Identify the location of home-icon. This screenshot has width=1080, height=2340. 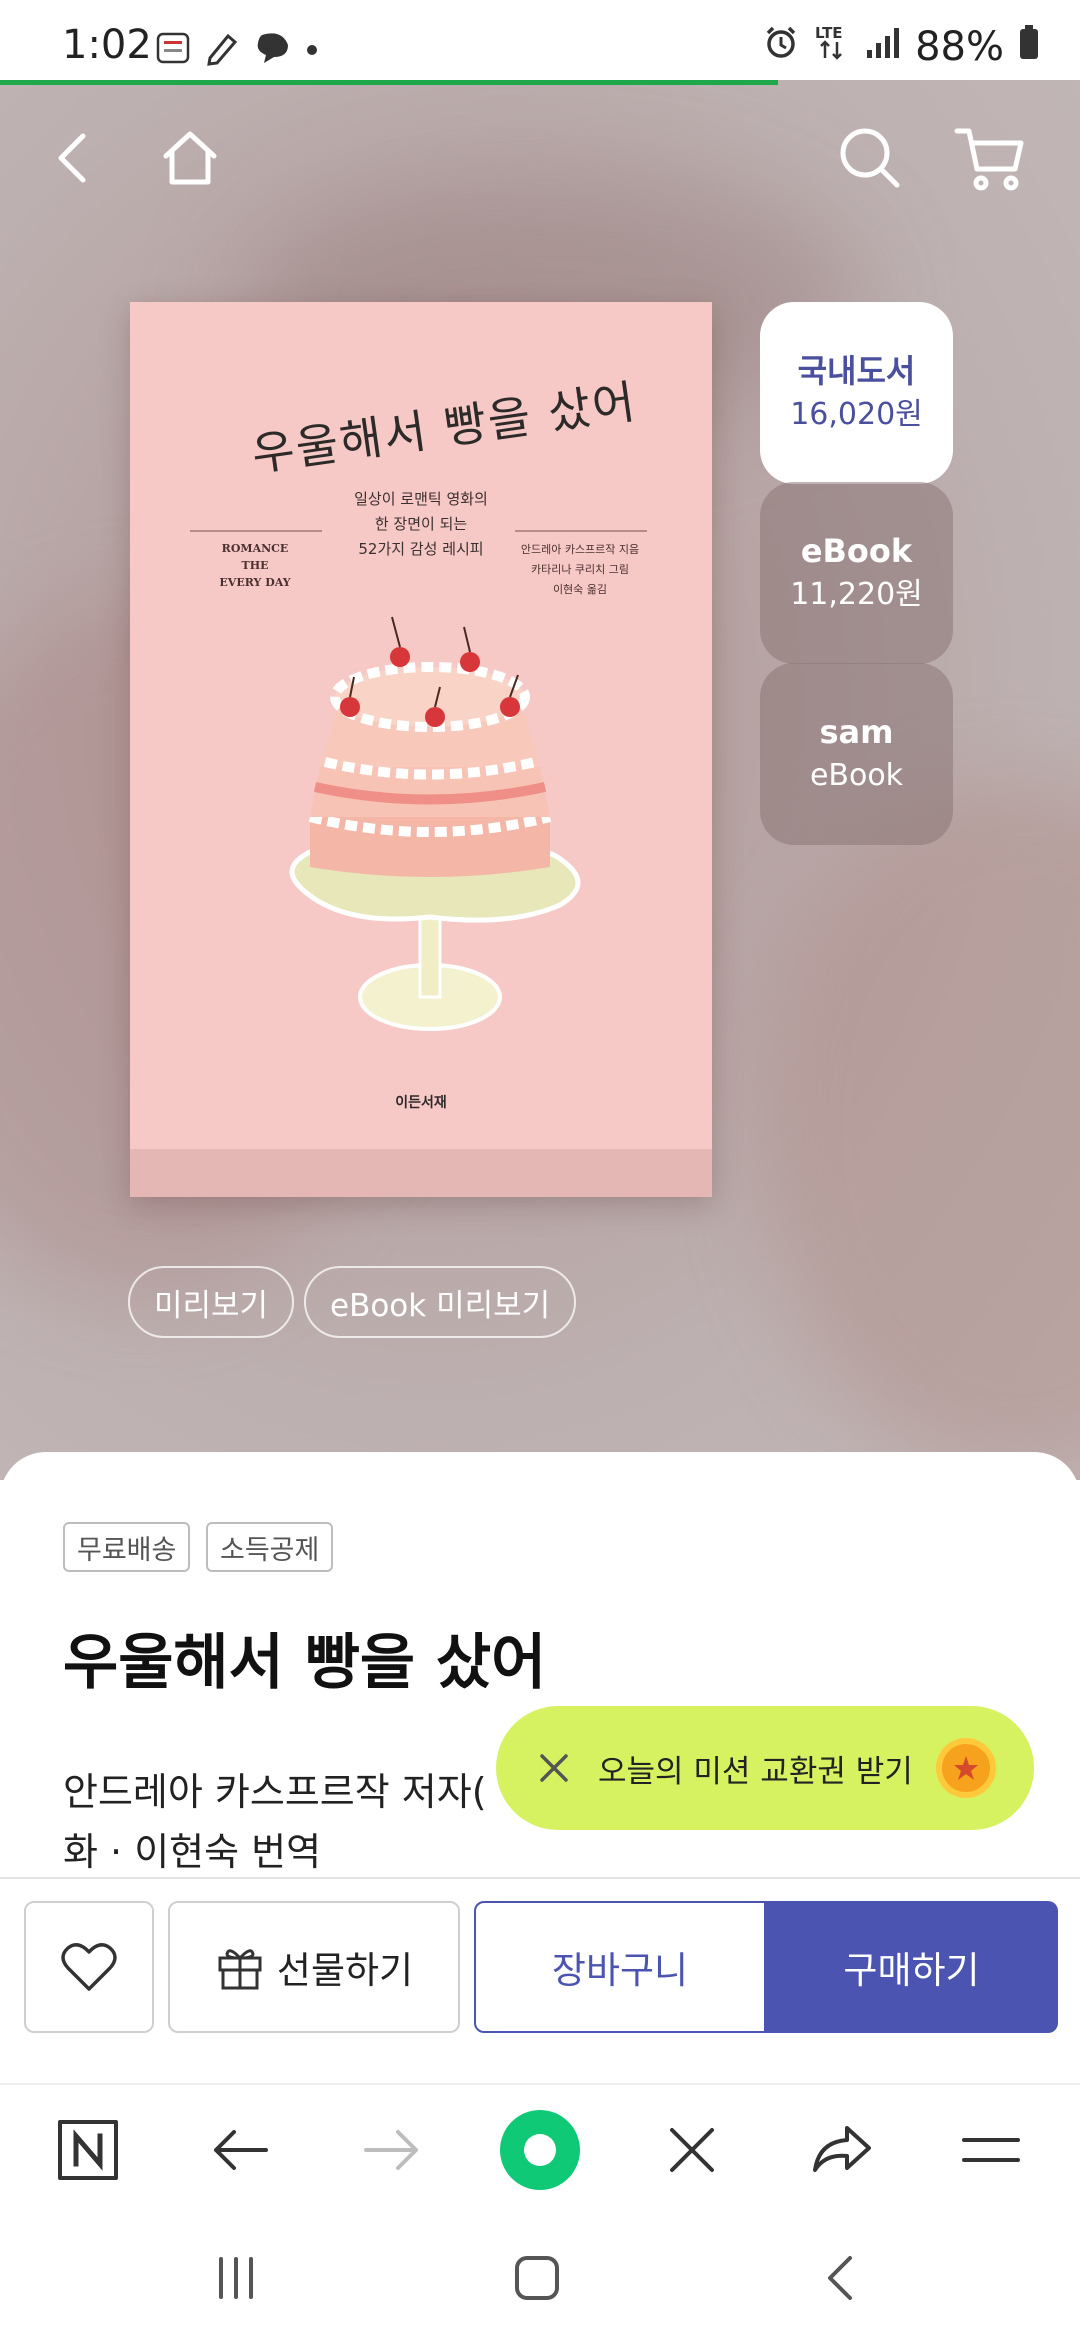
(190, 158).